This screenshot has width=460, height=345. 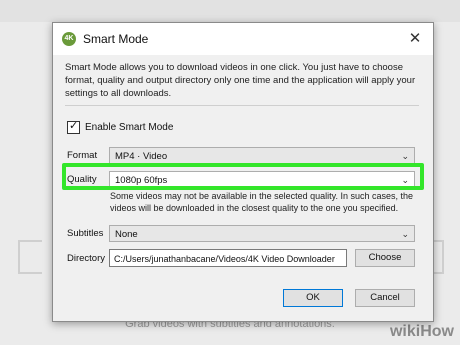 I want to click on enable-smart-mode-checkbox: ✓, so click(x=73, y=127).